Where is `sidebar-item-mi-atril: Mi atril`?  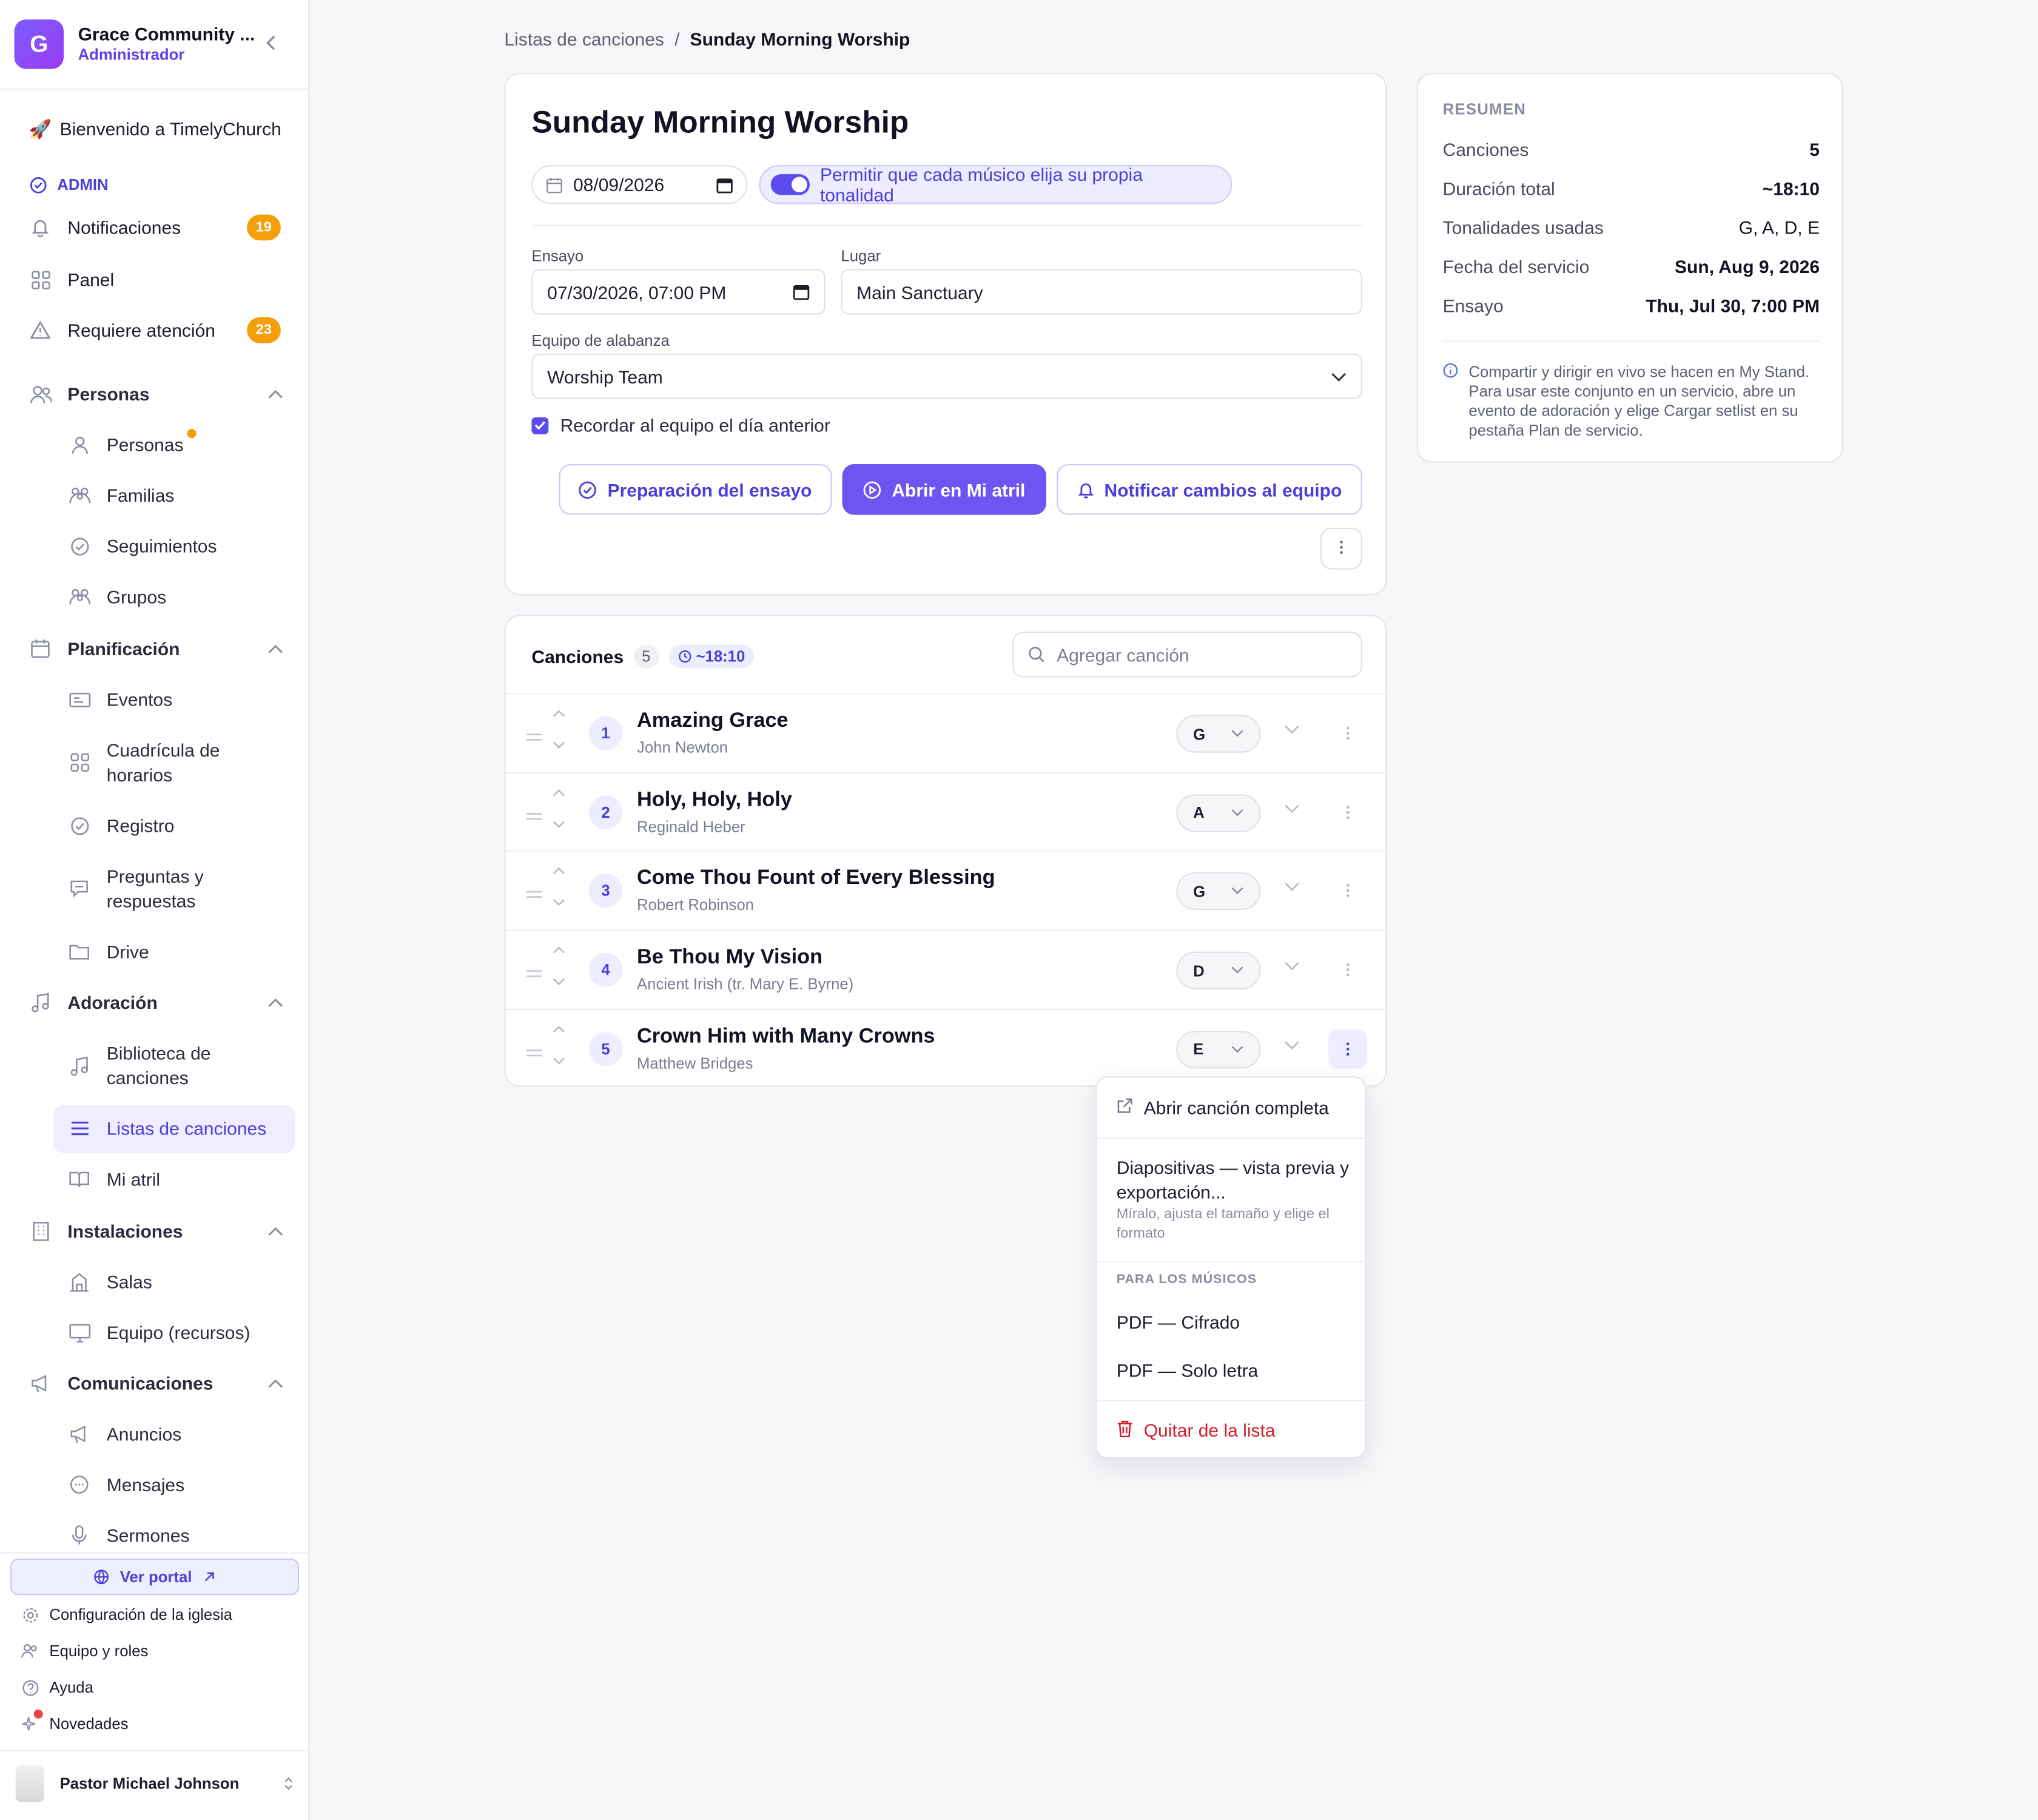
sidebar-item-mi-atril: Mi atril is located at coordinates (113, 1179).